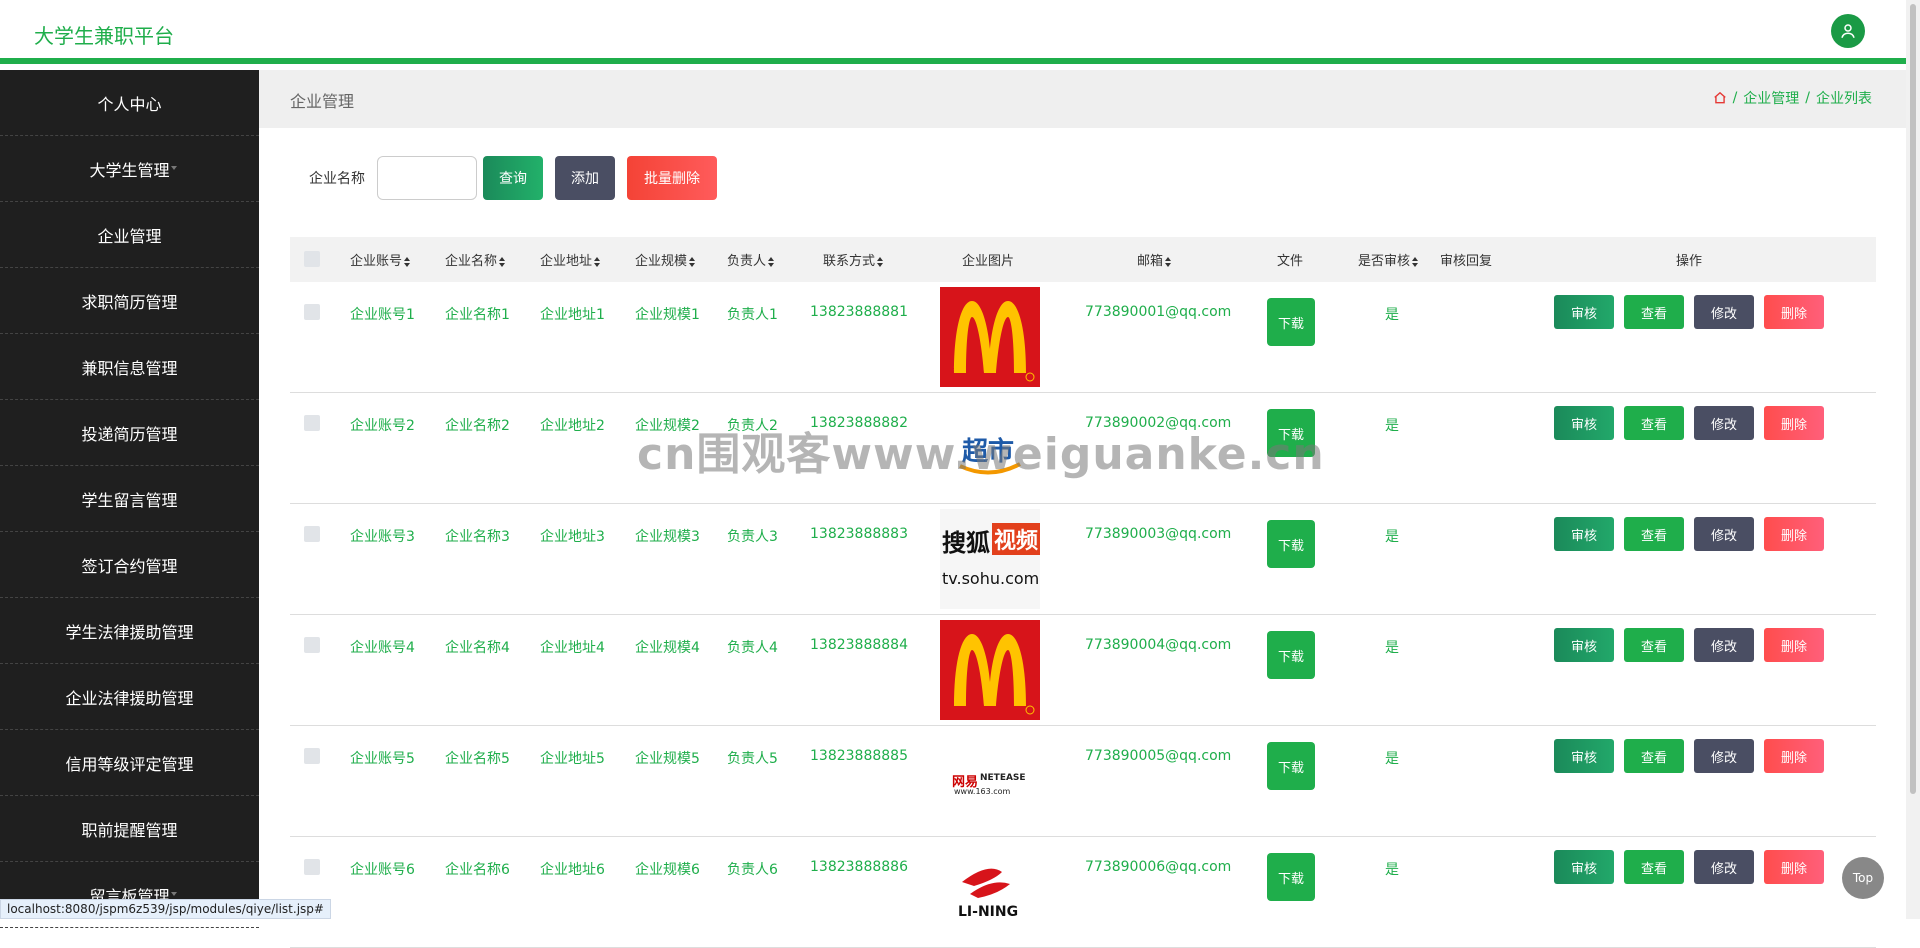 Image resolution: width=1920 pixels, height=948 pixels. I want to click on breadcrumb-current: 企业列表, so click(1844, 99).